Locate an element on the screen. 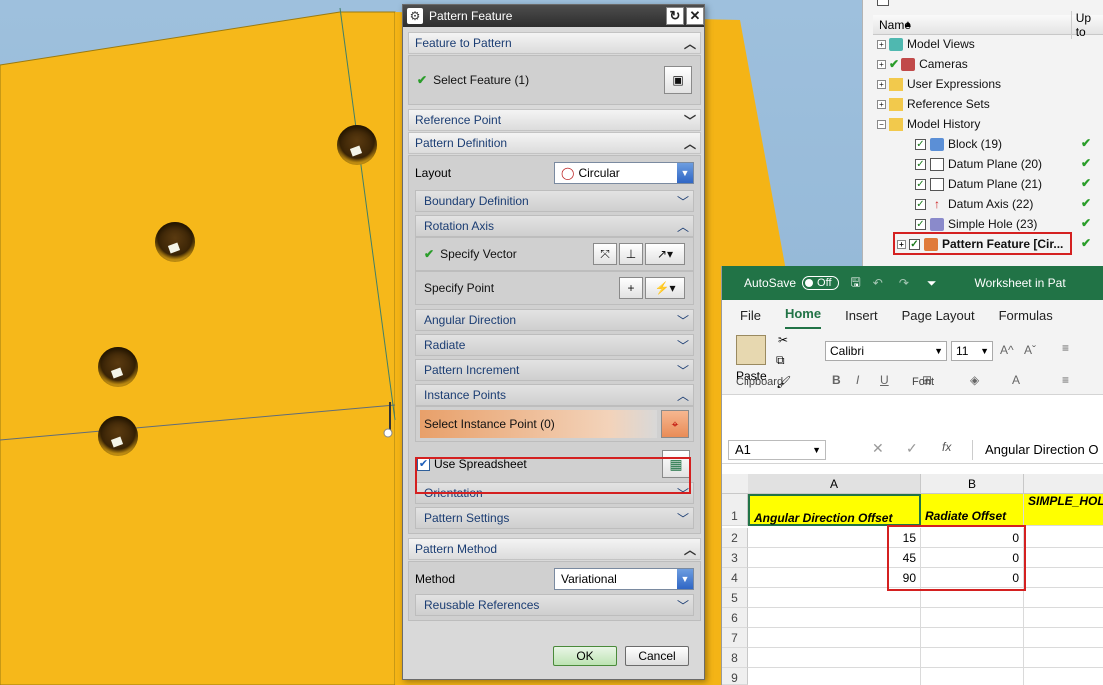 The height and width of the screenshot is (685, 1103). copy-icon: ⧉ is located at coordinates (780, 360).